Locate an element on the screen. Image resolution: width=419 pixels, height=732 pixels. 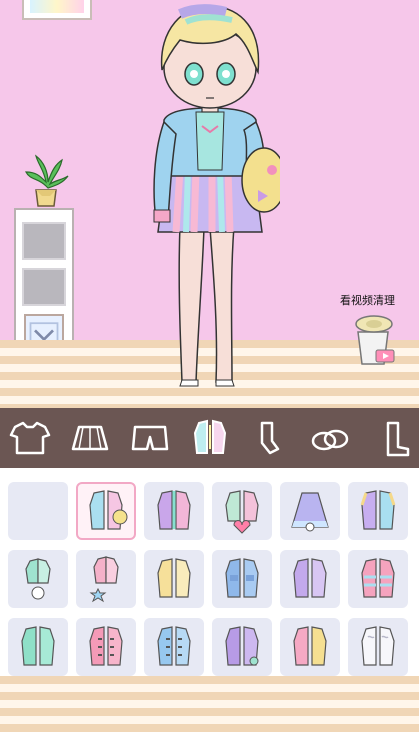
jacket-icon is located at coordinates (209, 436).